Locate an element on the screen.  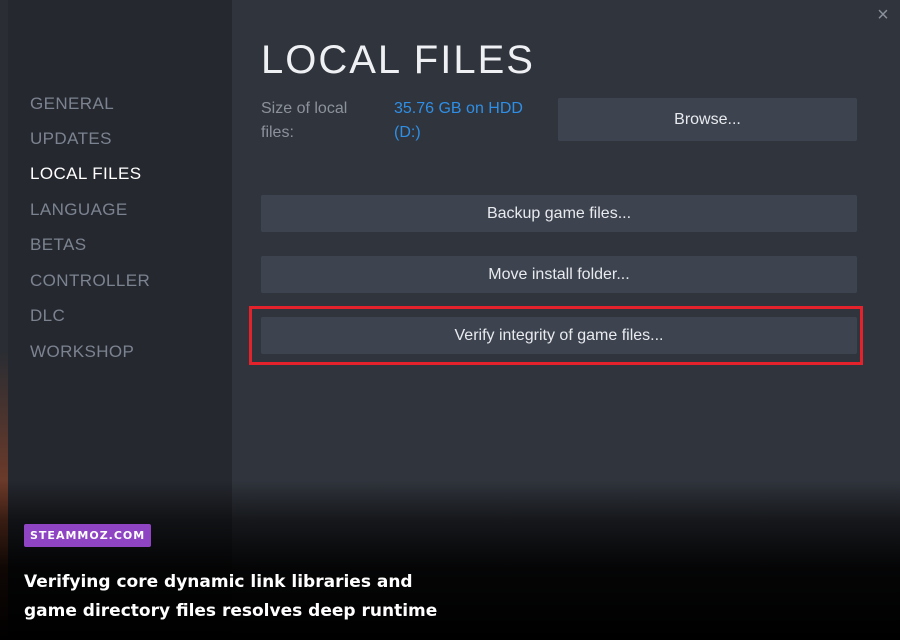
size-value-link: 35.76 GB on HDD (D:) is located at coordinates (469, 121).